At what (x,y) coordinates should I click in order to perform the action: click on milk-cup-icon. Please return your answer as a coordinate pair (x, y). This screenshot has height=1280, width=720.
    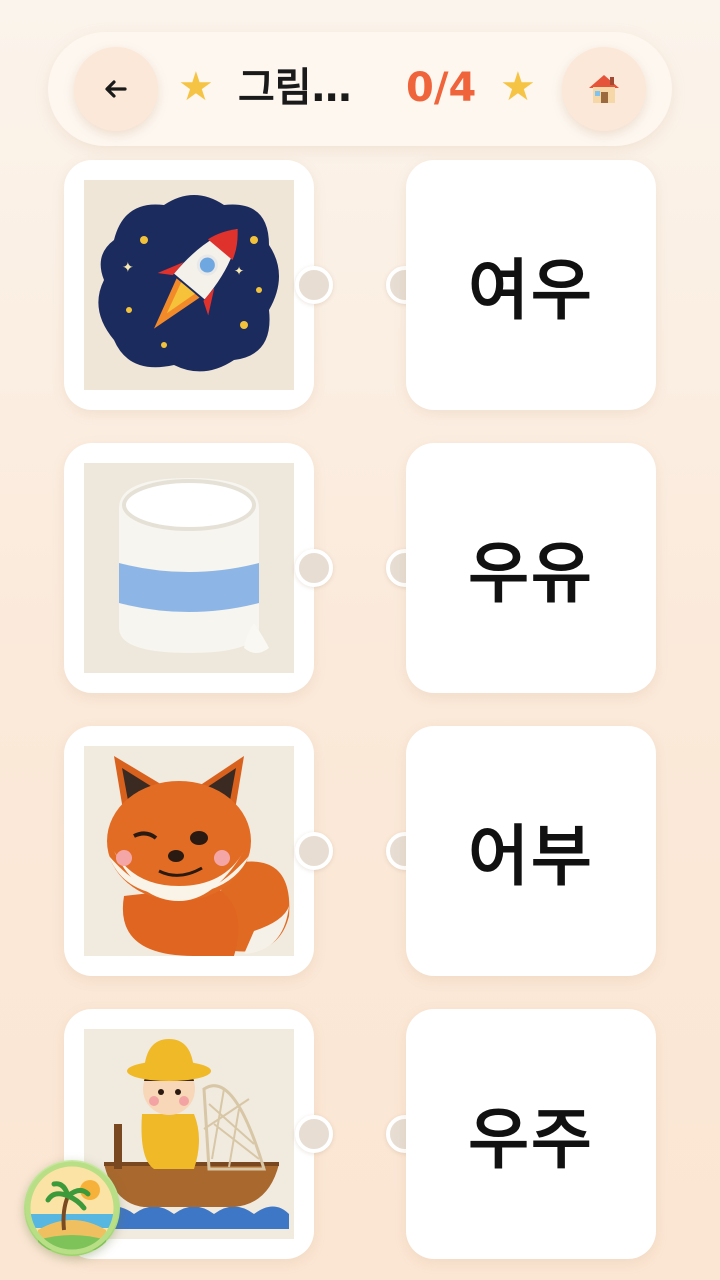
    Looking at the image, I should click on (189, 568).